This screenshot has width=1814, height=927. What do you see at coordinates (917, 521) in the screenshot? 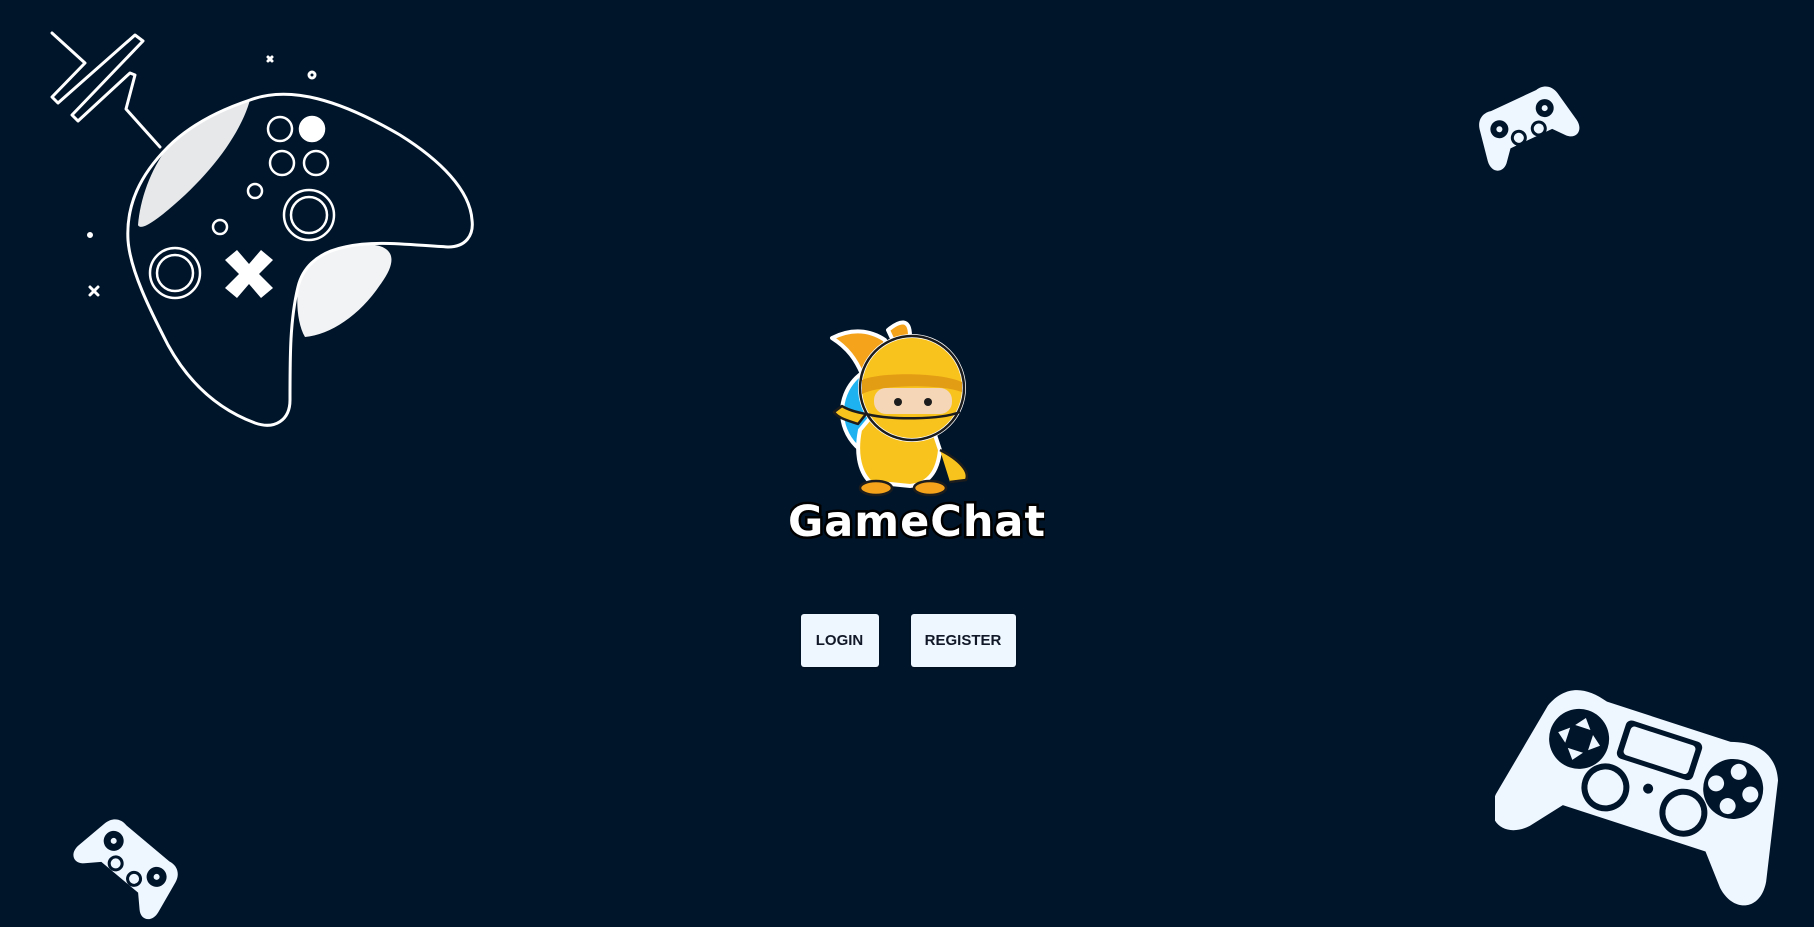
I see `app-name-wordmark: GameChat` at bounding box center [917, 521].